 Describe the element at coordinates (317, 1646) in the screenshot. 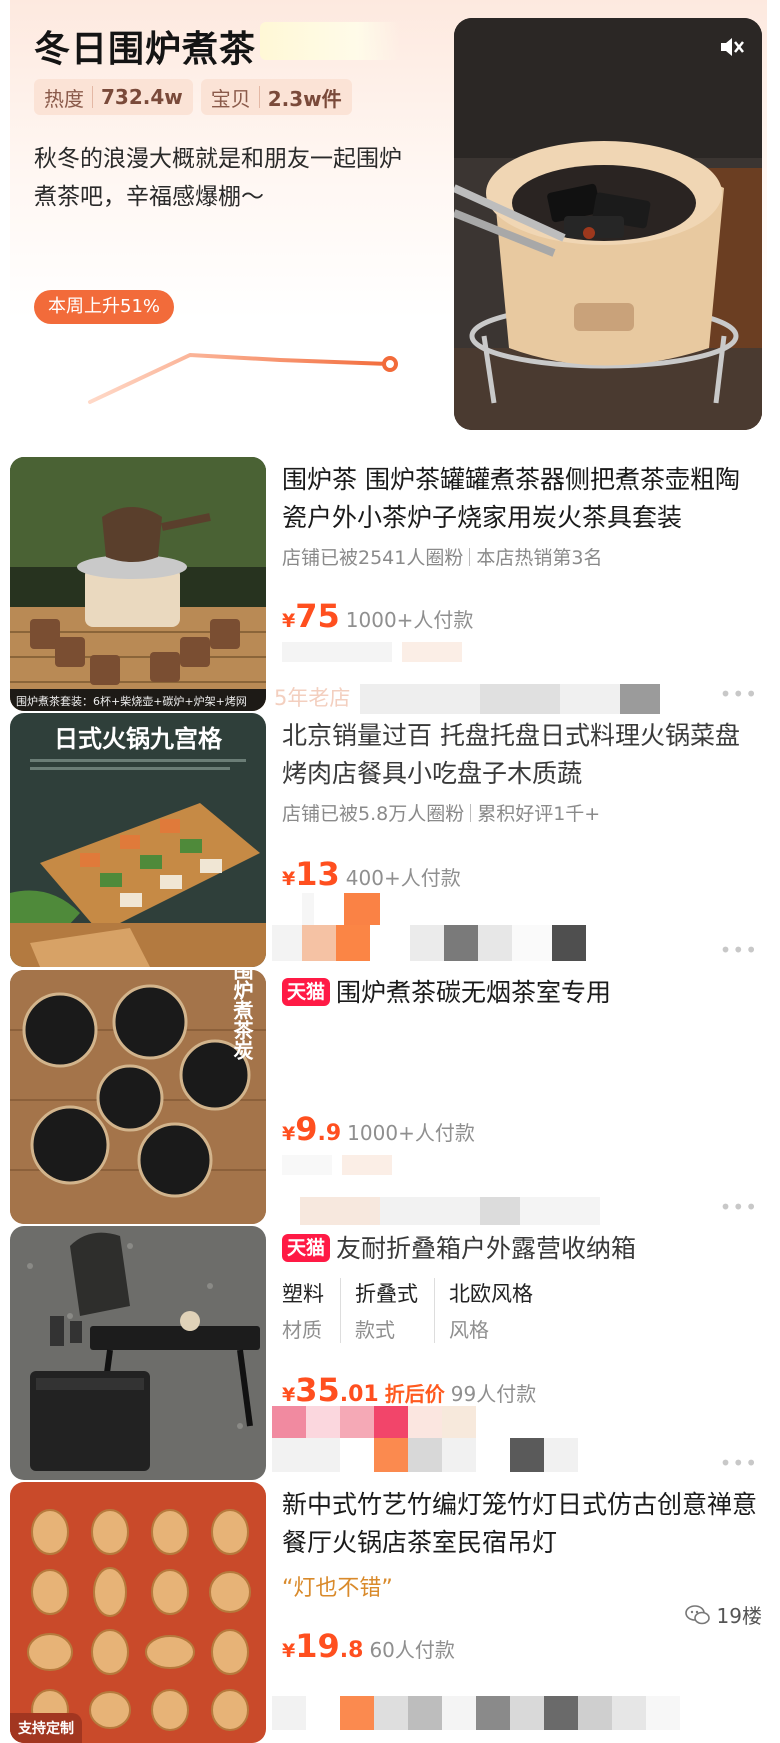

I see `price-integer: 19` at that location.